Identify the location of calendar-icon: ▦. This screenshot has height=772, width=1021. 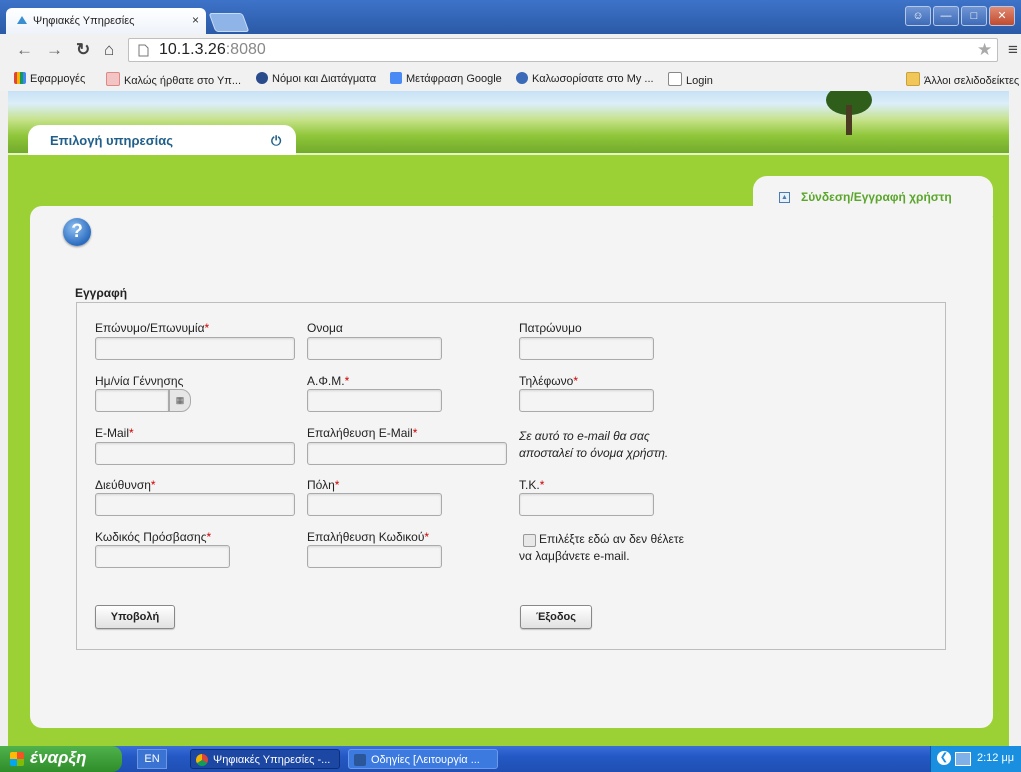
(180, 400).